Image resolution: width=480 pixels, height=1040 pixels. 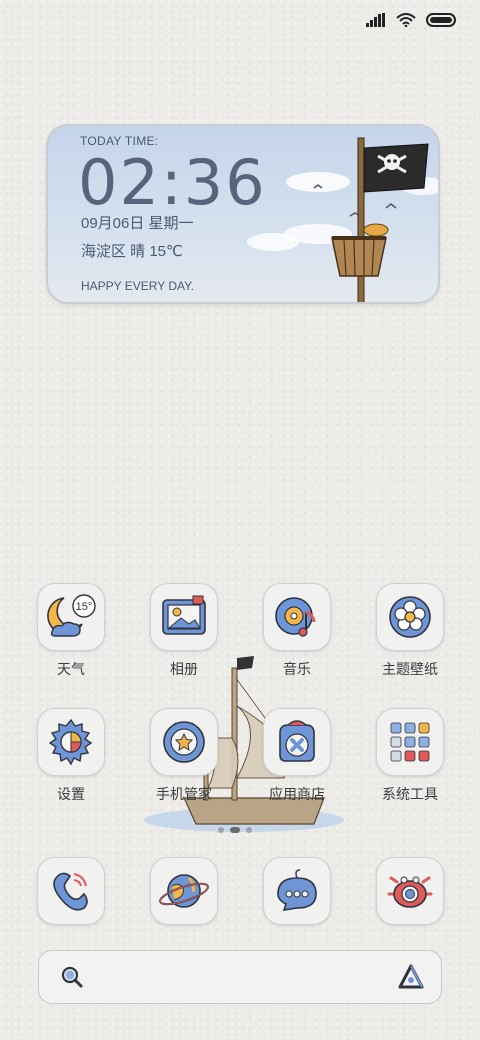 I want to click on widget-footer: HAPPY EVERY DAY., so click(x=137, y=286).